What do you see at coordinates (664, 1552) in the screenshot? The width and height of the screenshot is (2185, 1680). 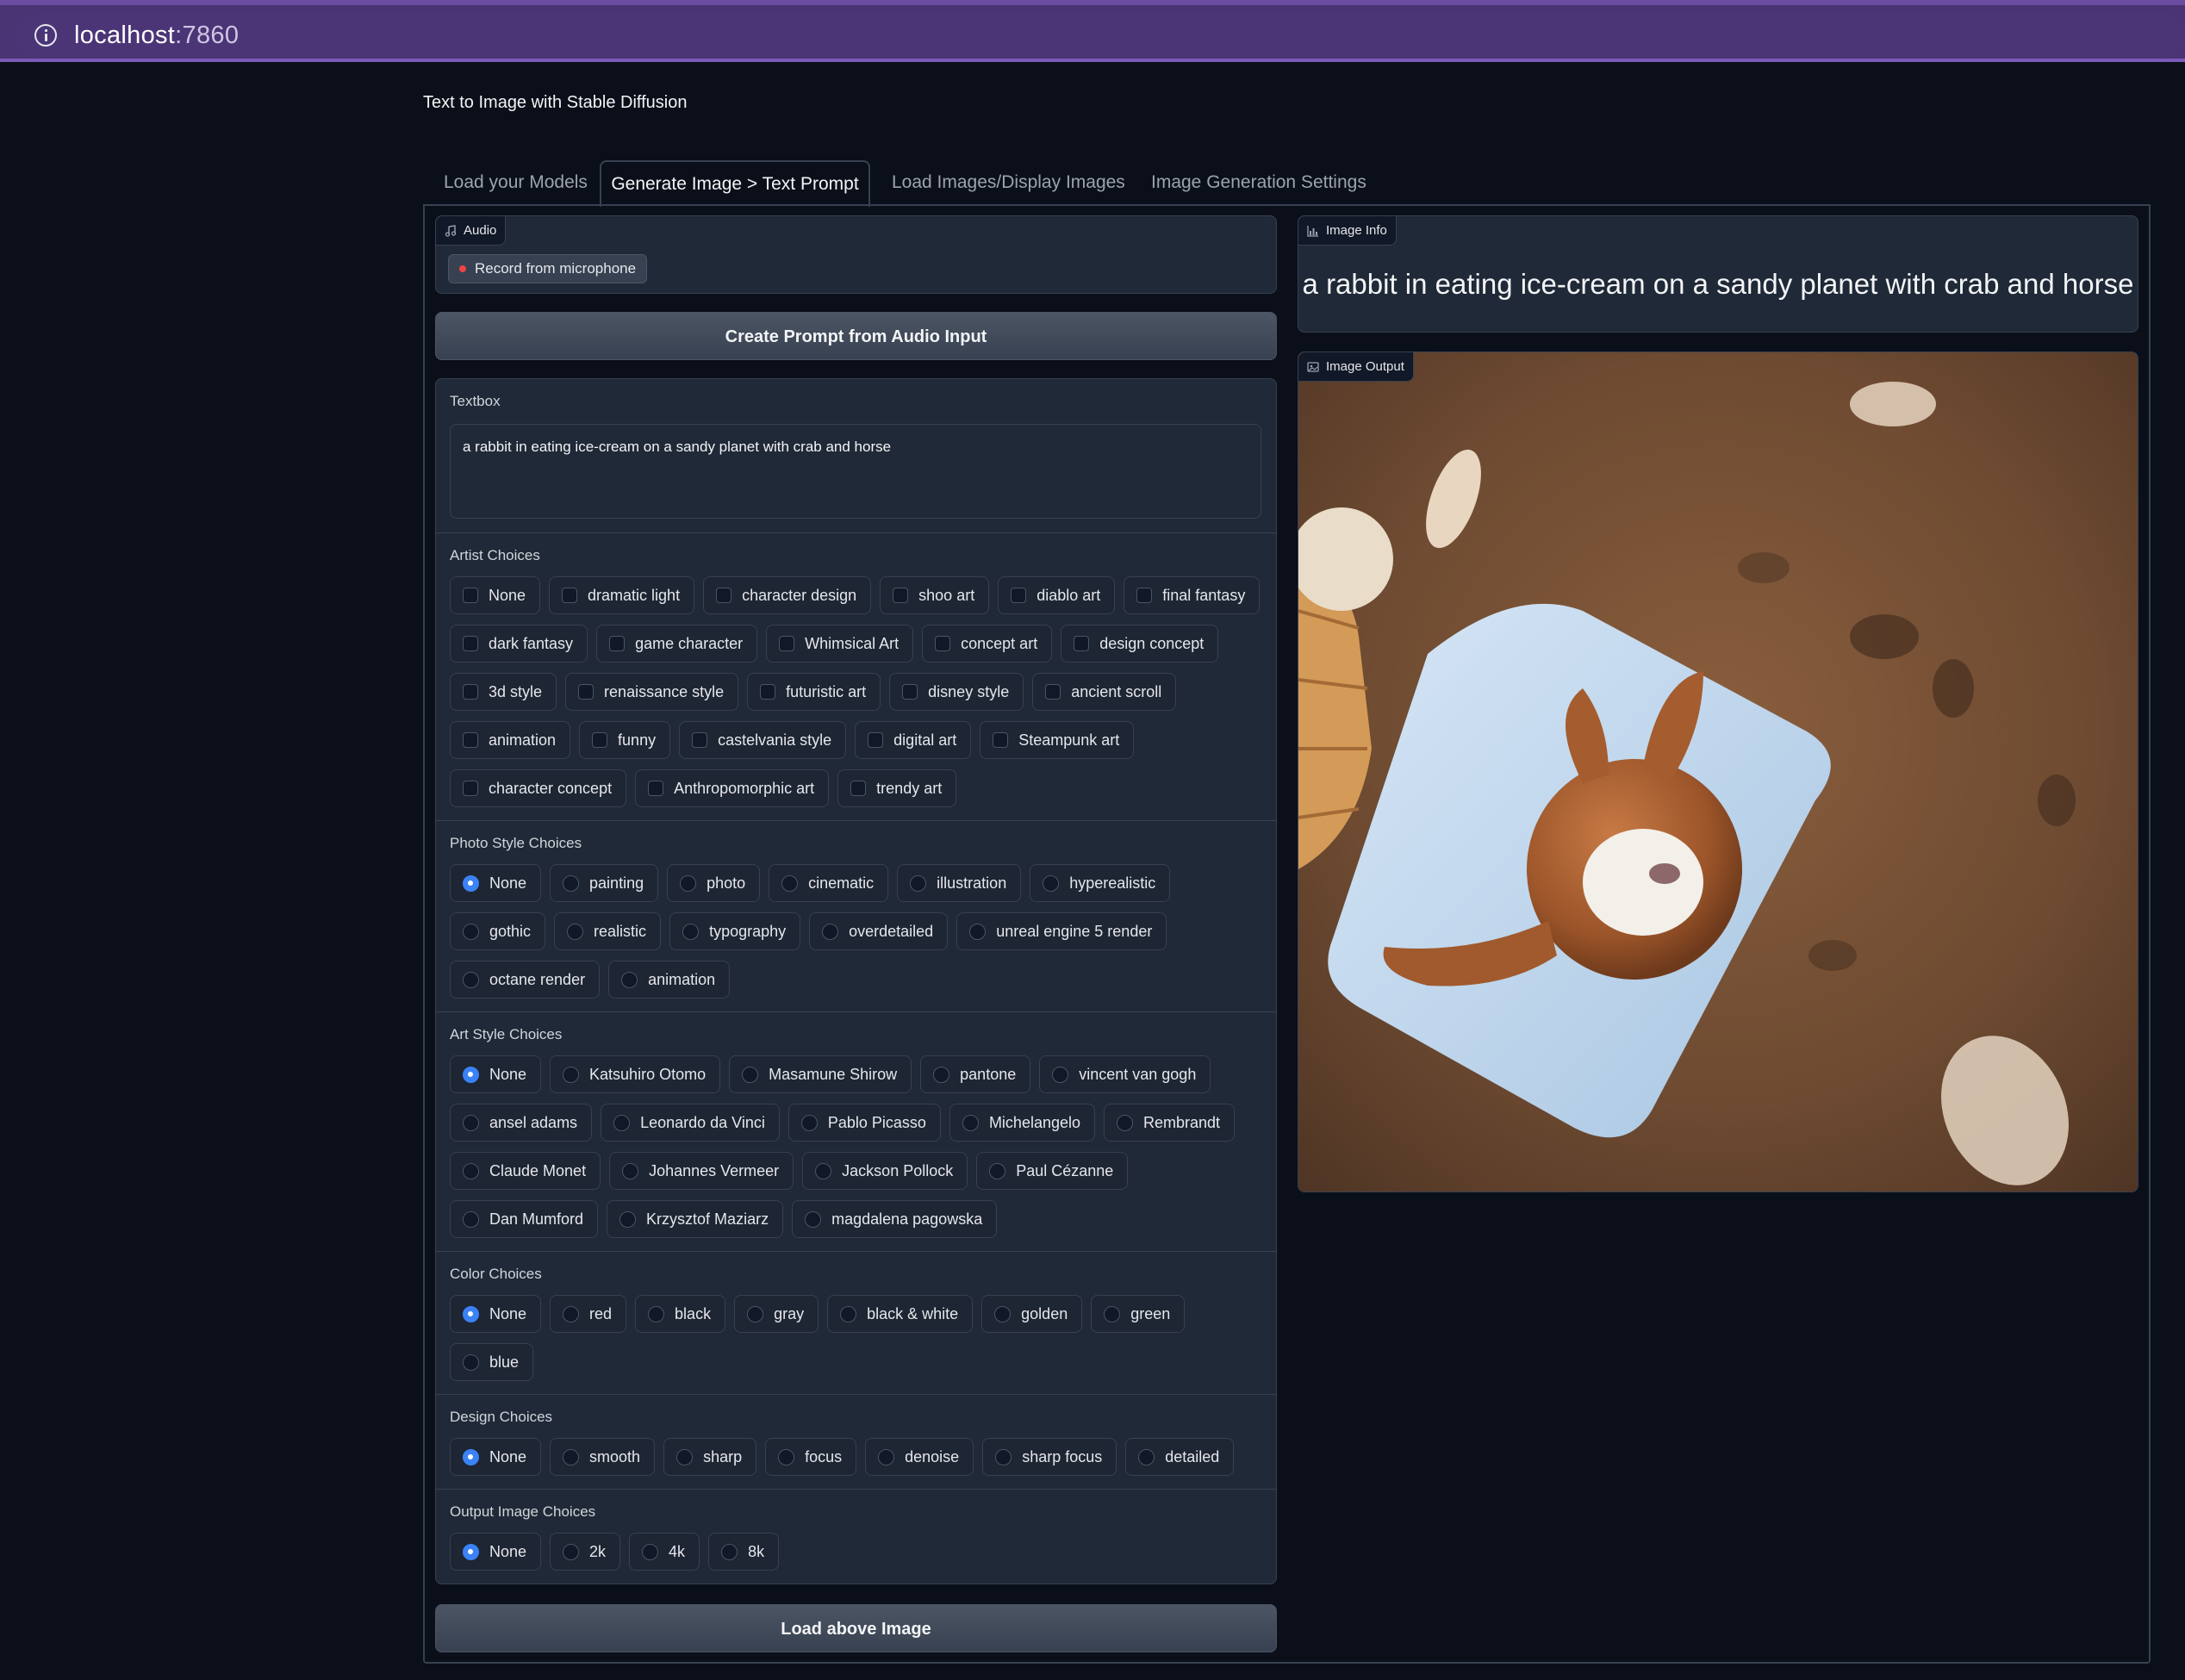 I see `output-image-option-4k: 4k` at bounding box center [664, 1552].